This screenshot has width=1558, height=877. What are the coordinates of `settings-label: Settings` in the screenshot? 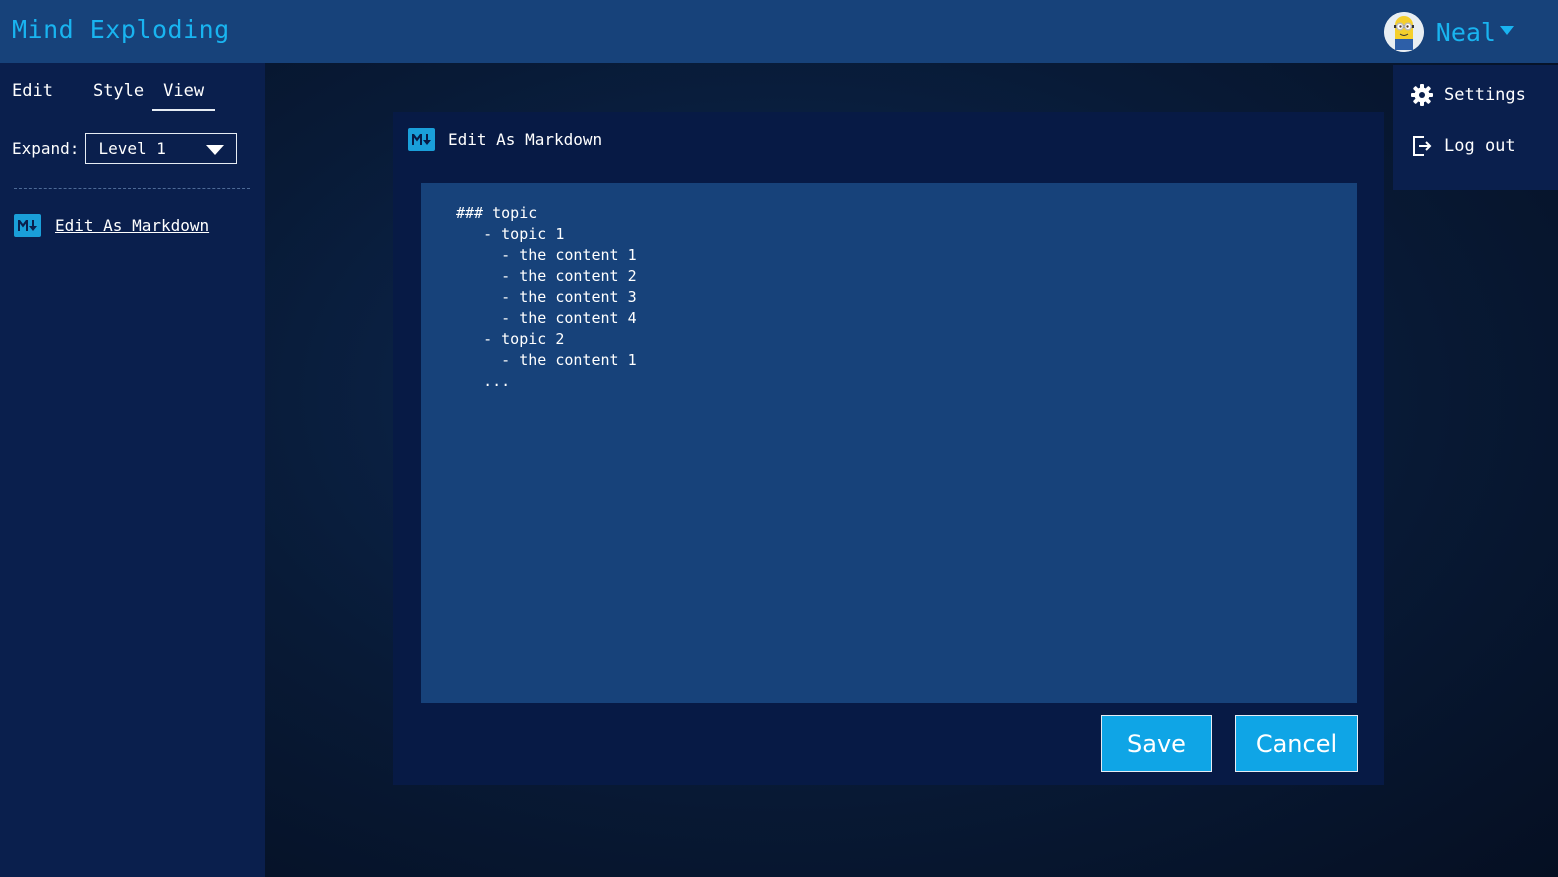 It's located at (1485, 95).